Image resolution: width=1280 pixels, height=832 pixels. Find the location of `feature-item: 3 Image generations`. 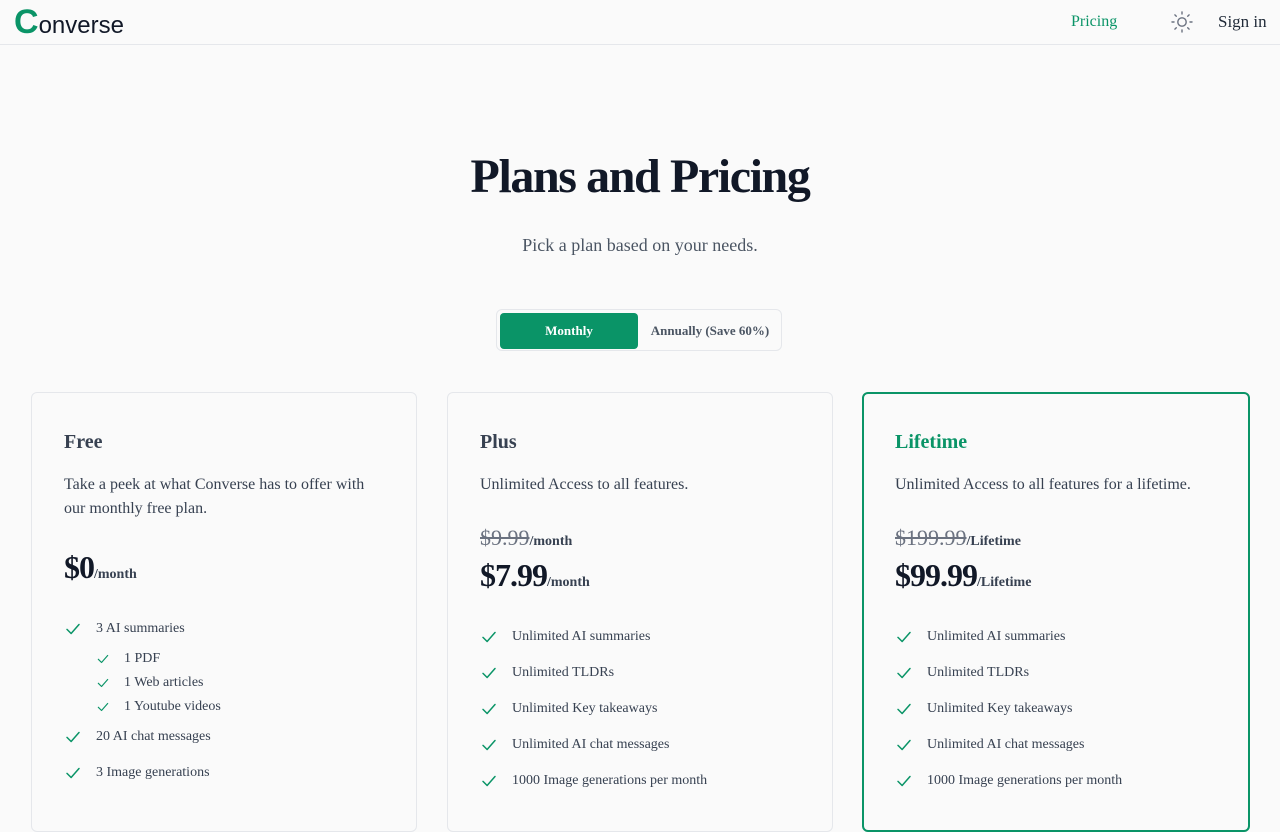

feature-item: 3 Image generations is located at coordinates (142, 773).